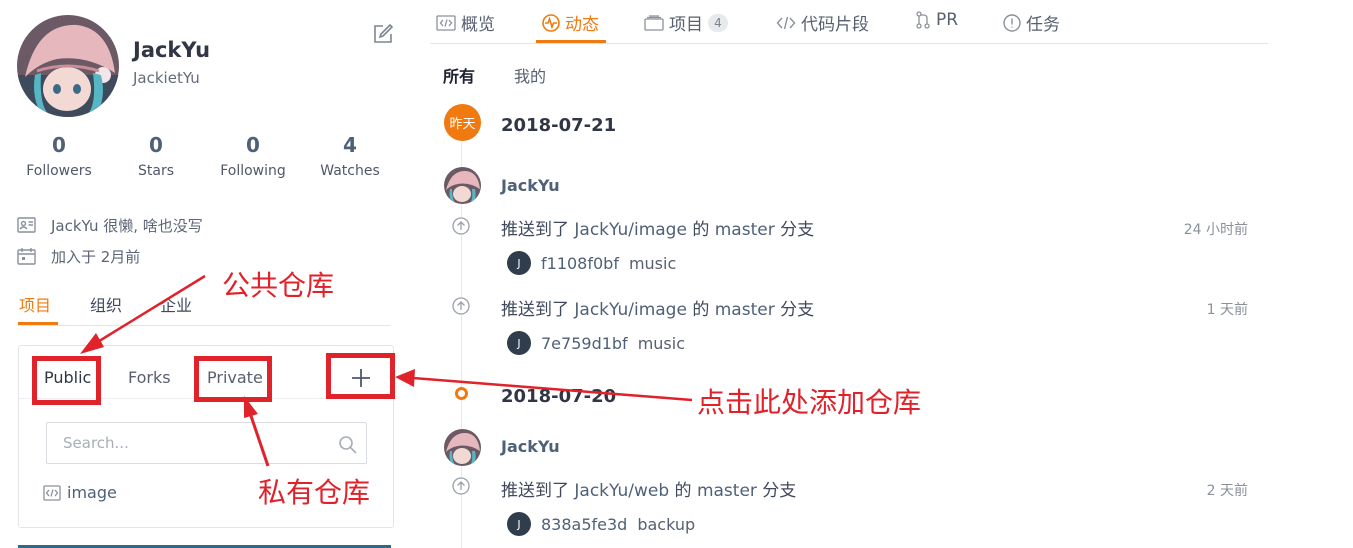 The image size is (1353, 548). Describe the element at coordinates (835, 25) in the screenshot. I see `tab-label: 代码片段` at that location.